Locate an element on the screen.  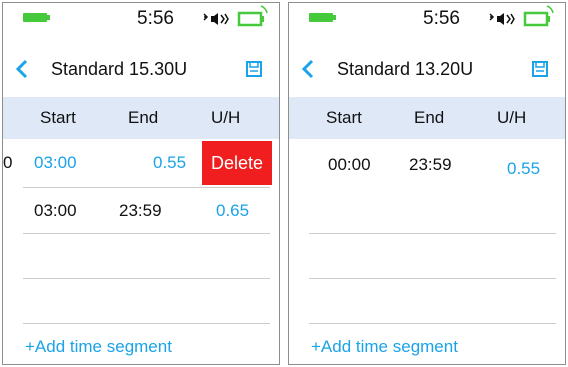
delete-button: Delete is located at coordinates (237, 163).